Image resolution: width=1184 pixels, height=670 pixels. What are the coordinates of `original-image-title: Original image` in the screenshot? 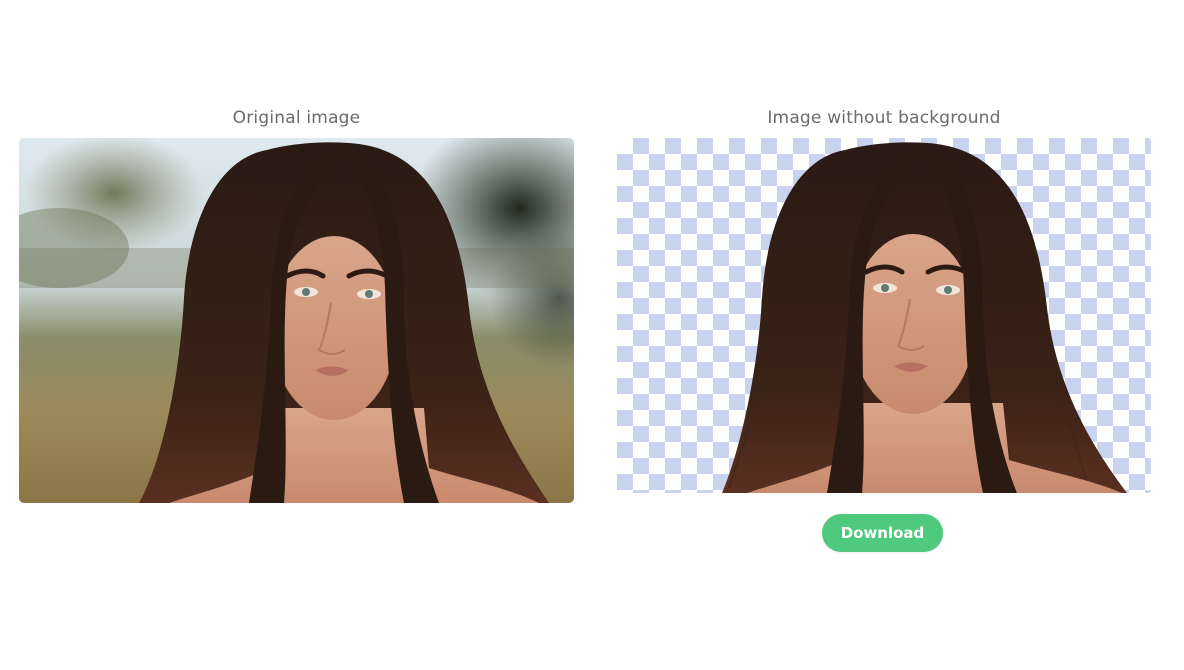 It's located at (296, 118).